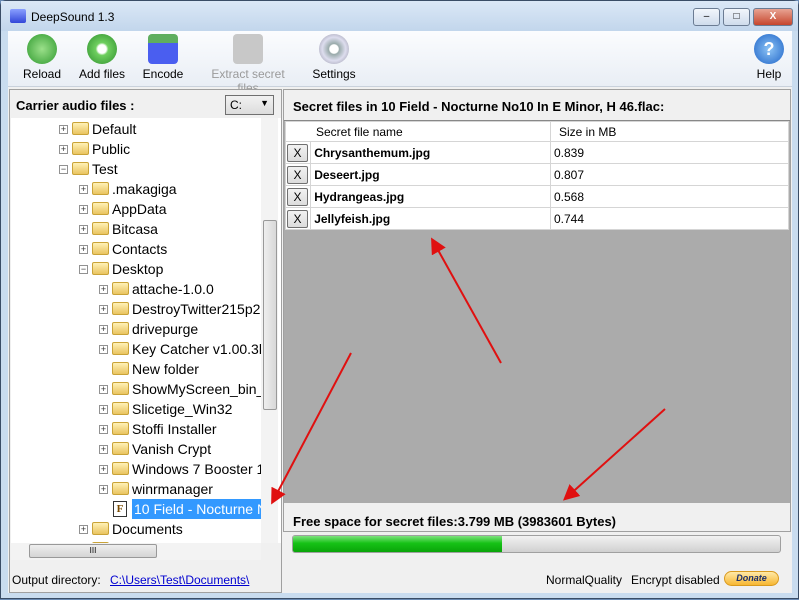  What do you see at coordinates (196, 309) in the screenshot?
I see `tree-item-label: DestroyTwitter215p2` at bounding box center [196, 309].